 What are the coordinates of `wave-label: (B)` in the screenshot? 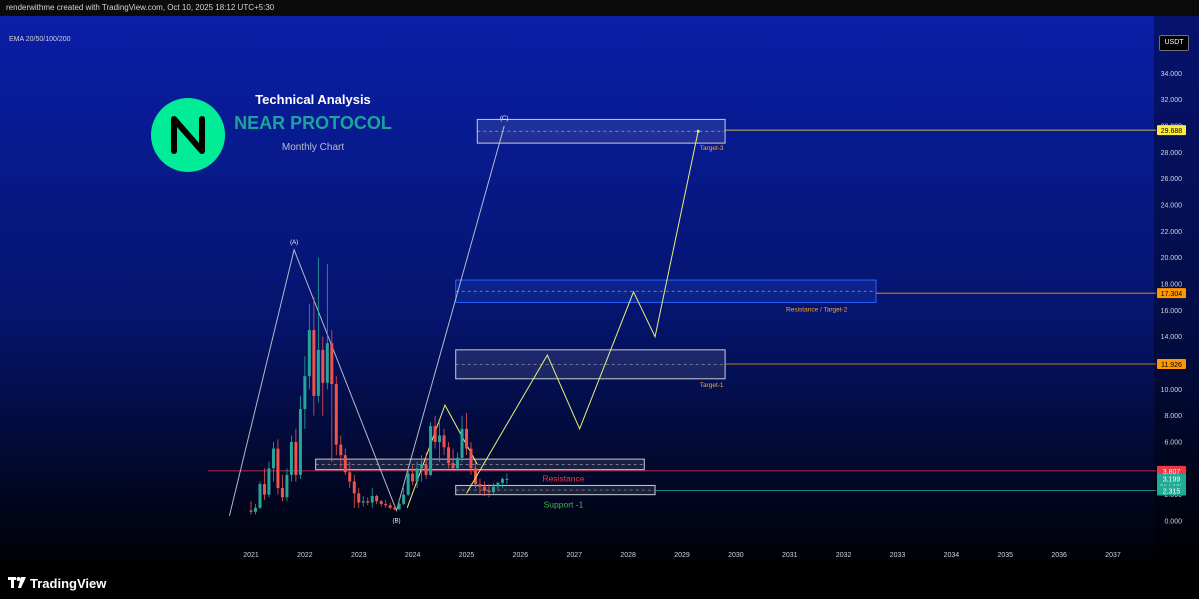 It's located at (396, 521).